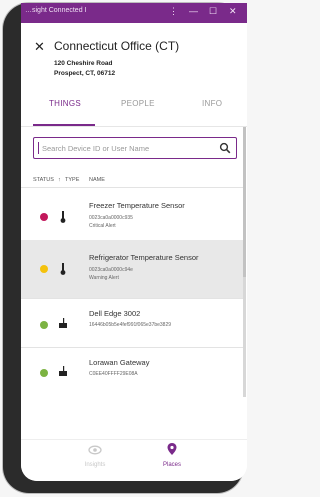 The height and width of the screenshot is (497, 320). What do you see at coordinates (134, 460) in the screenshot?
I see `bottom-navigation: Insights Places` at bounding box center [134, 460].